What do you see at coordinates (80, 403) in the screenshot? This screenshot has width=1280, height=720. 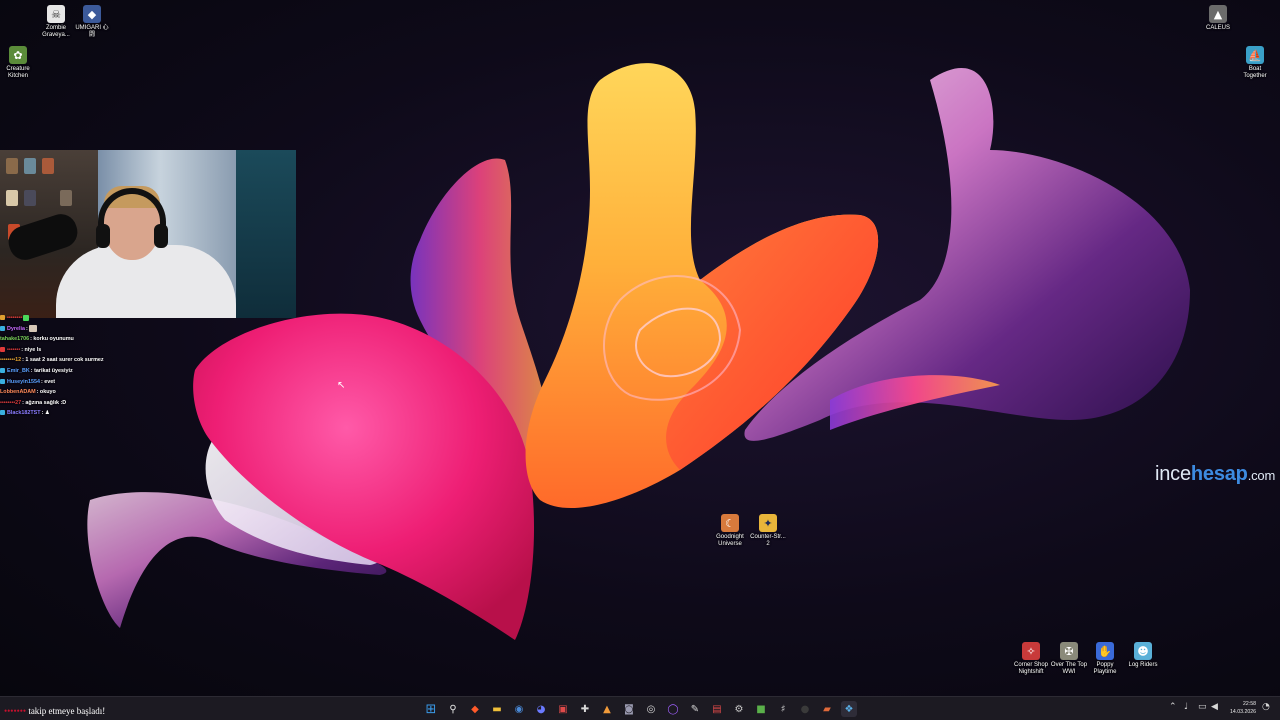 I see `chat-message: ••••••••27: ağzına sağlık :D` at bounding box center [80, 403].